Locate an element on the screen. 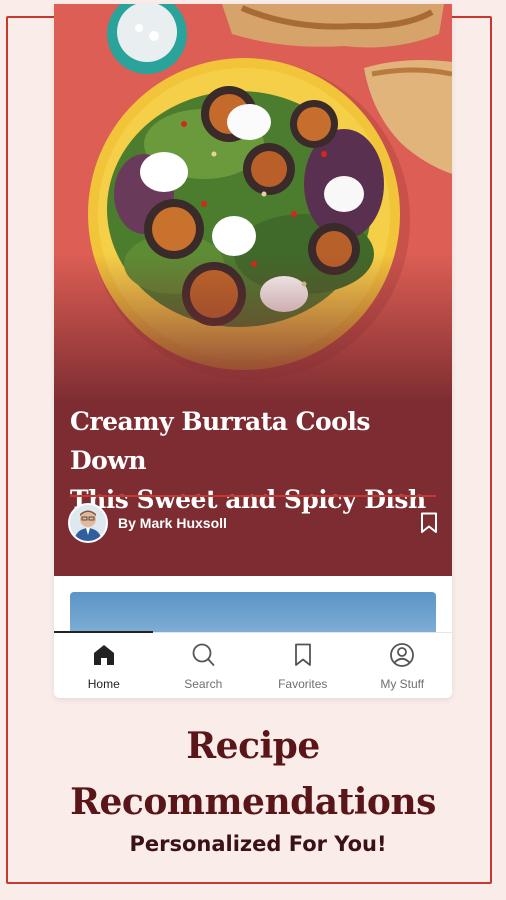 The width and height of the screenshot is (506, 900). tab-search-label: Search is located at coordinates (203, 684).